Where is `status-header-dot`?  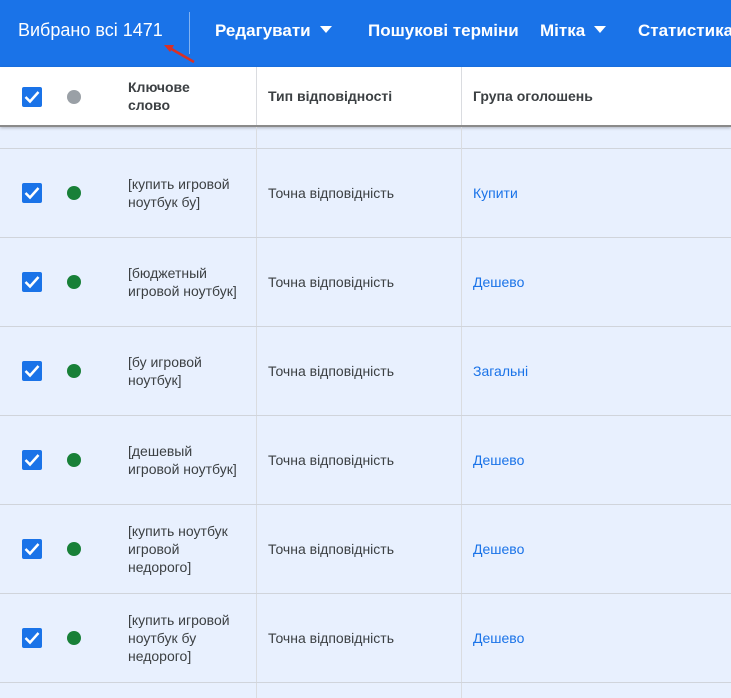
status-header-dot is located at coordinates (74, 97).